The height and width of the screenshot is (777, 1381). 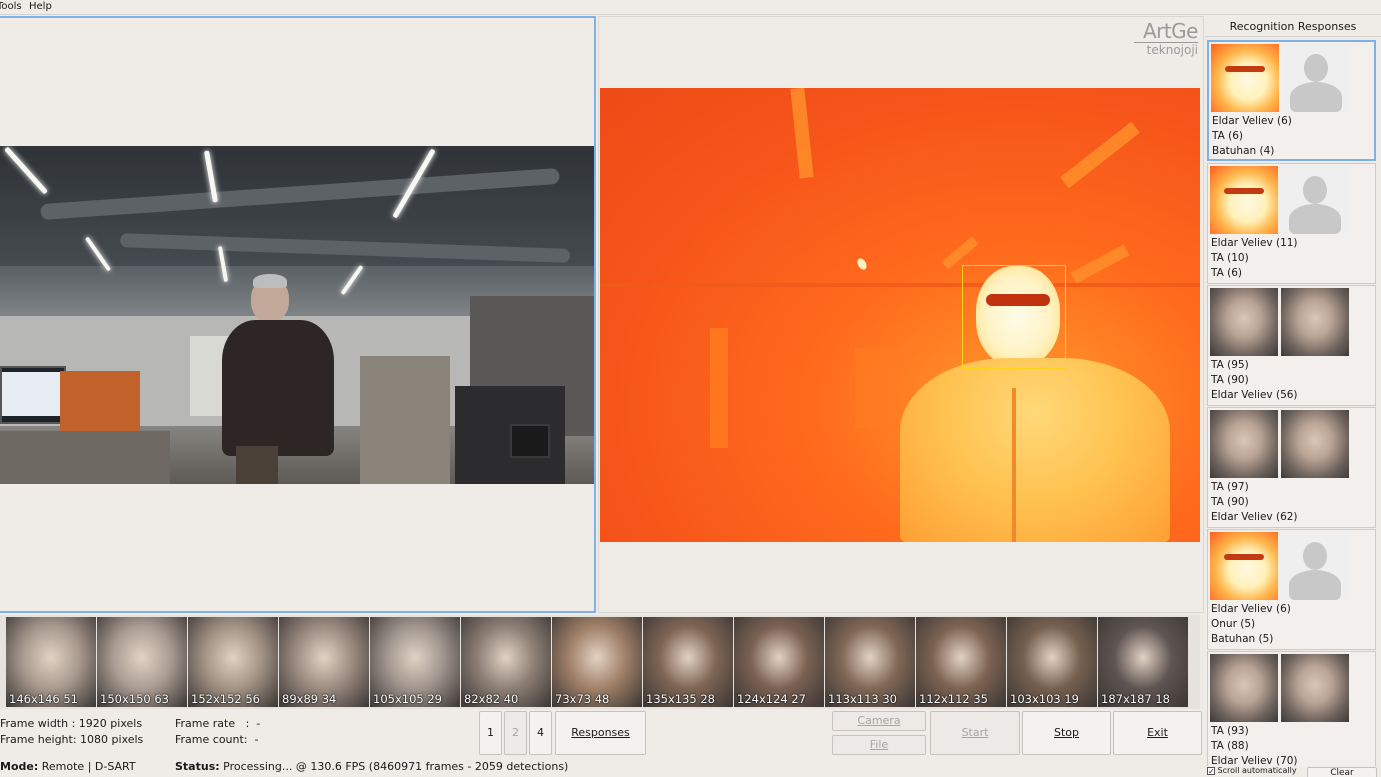 What do you see at coordinates (142, 662) in the screenshot?
I see `face-thumbnail: 150x150 63` at bounding box center [142, 662].